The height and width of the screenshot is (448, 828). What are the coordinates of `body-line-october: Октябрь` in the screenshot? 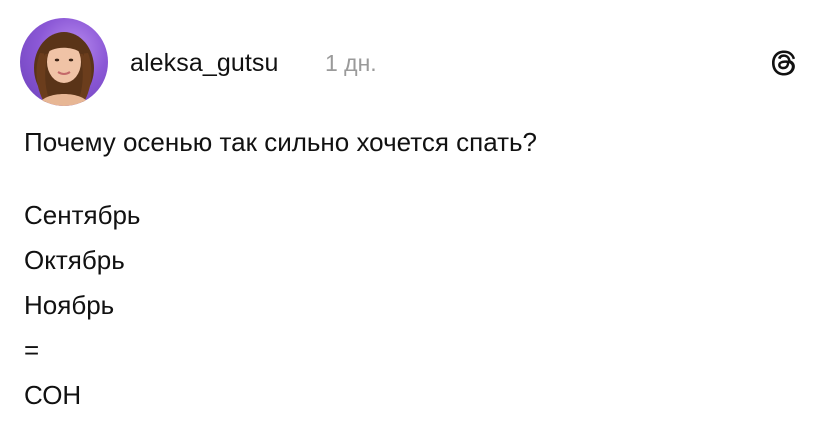 It's located at (74, 260).